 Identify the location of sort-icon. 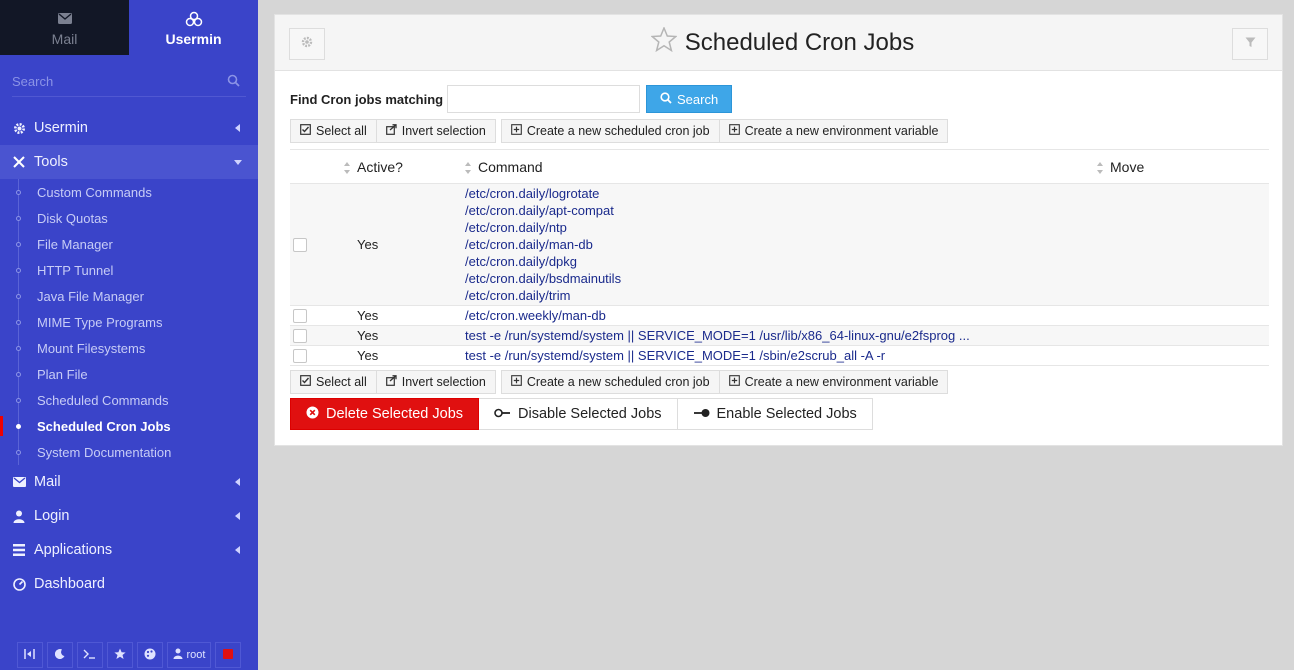
(347, 167).